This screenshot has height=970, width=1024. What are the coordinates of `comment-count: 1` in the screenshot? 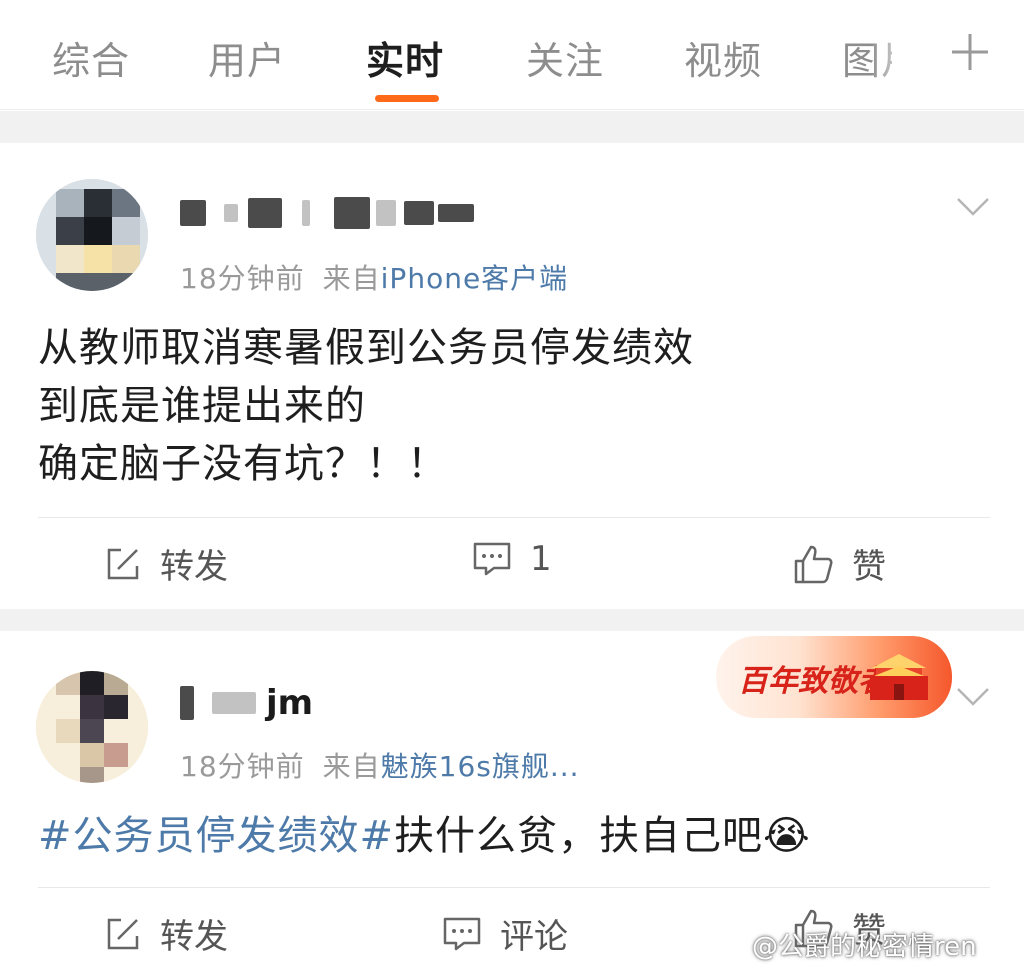 It's located at (541, 559).